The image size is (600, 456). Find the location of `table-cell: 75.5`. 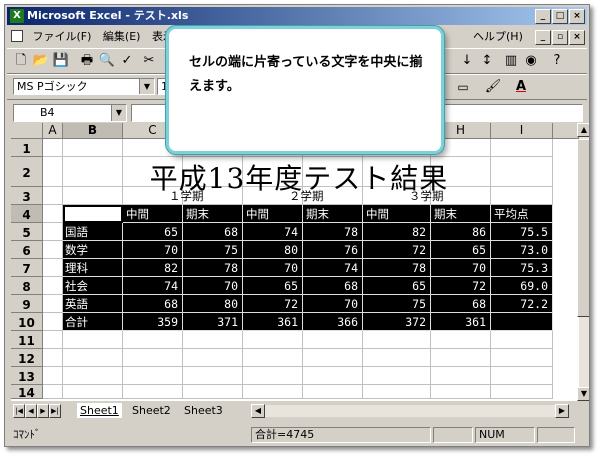

table-cell: 75.5 is located at coordinates (522, 232).